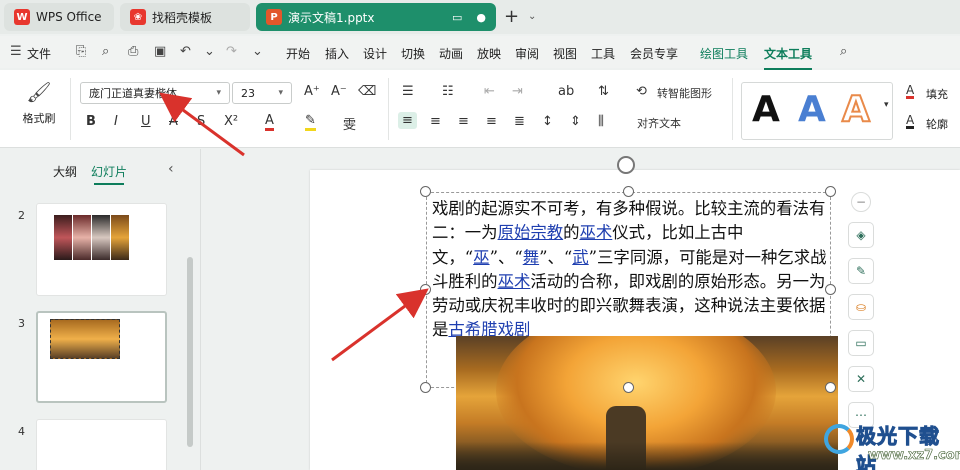 The width and height of the screenshot is (960, 470). What do you see at coordinates (380, 325) in the screenshot?
I see `arrow-to-text-box` at bounding box center [380, 325].